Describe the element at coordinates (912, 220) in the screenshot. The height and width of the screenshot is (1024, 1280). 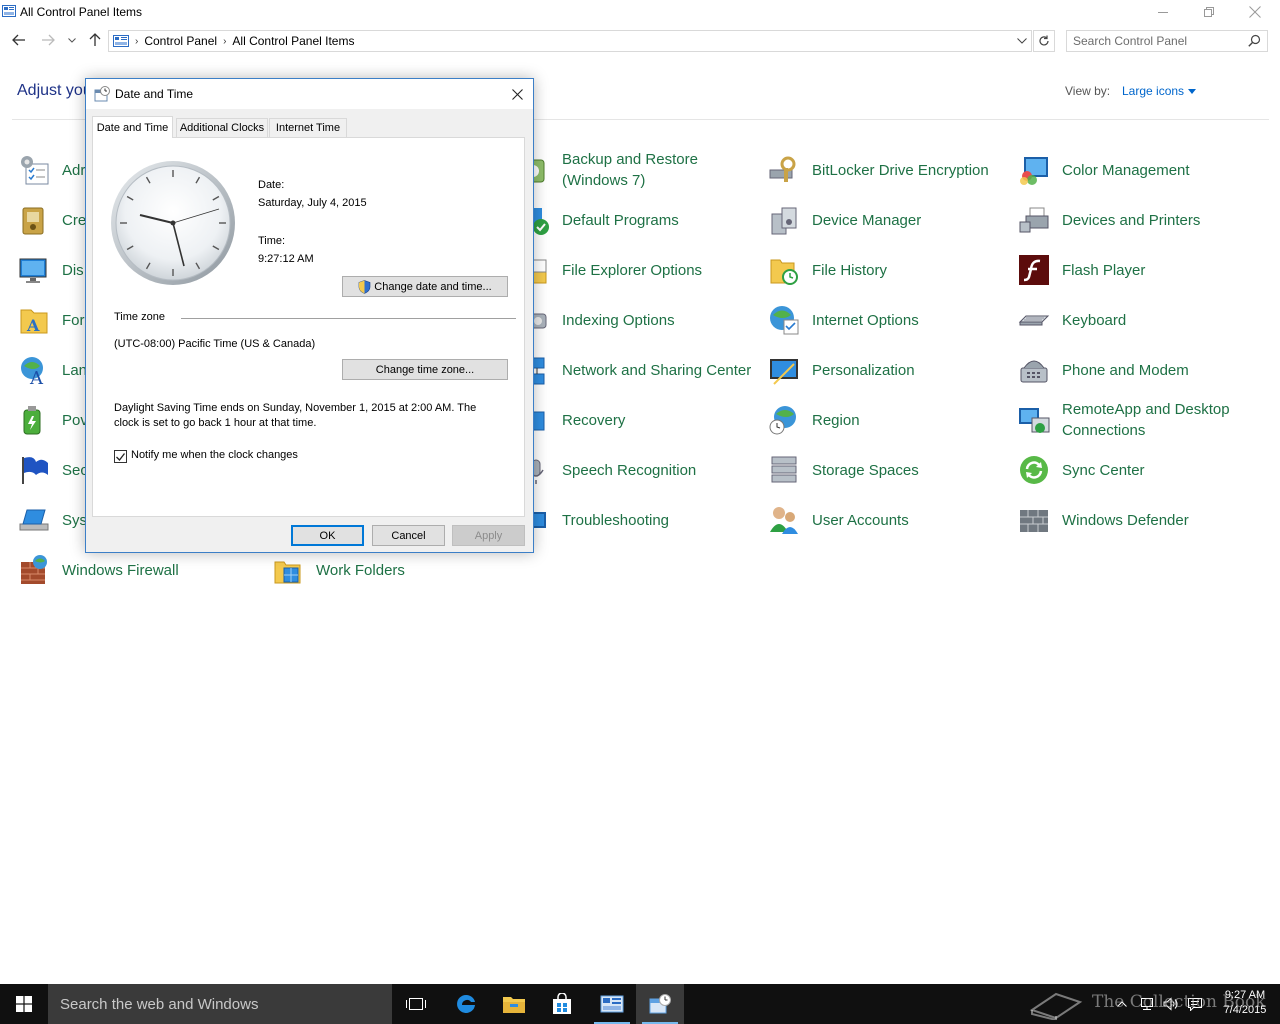
I see `item-label: Device Manager` at that location.